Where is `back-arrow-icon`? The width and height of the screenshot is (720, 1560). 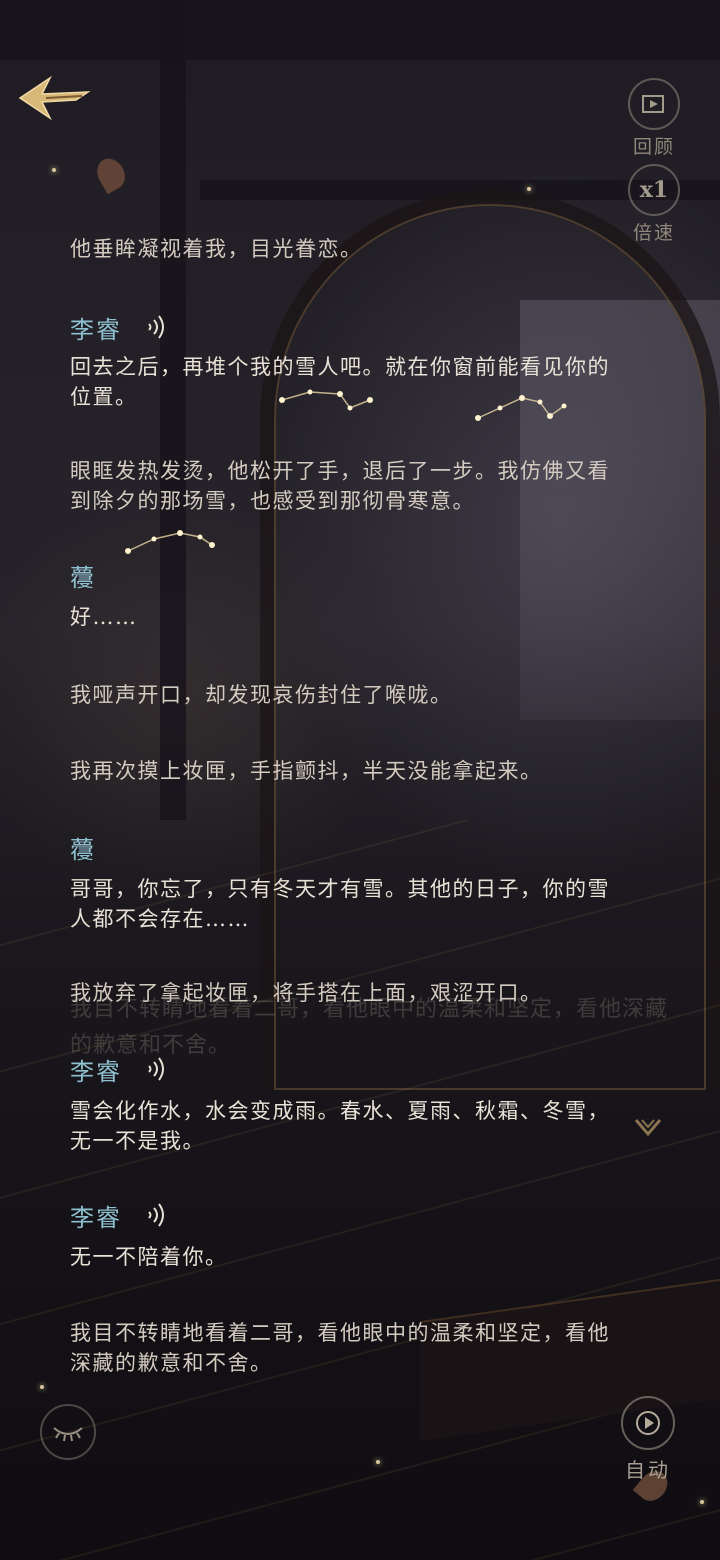 back-arrow-icon is located at coordinates (54, 98).